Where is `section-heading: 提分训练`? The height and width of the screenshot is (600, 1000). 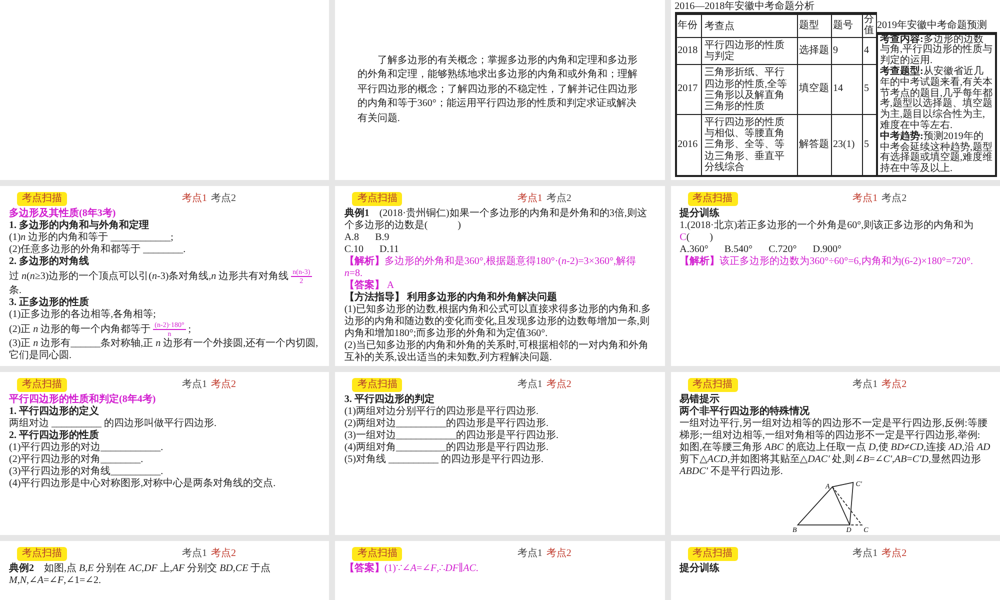
section-heading: 提分训练 is located at coordinates (700, 214).